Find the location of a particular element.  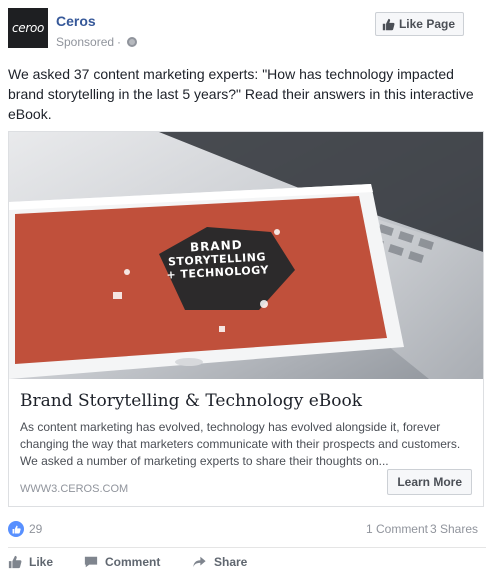

share-arrow-icon is located at coordinates (199, 562).